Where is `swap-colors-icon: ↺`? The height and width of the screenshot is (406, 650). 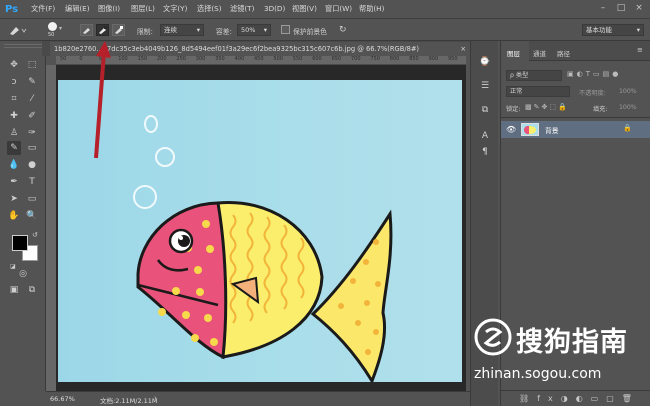
swap-colors-icon: ↺ is located at coordinates (35, 235).